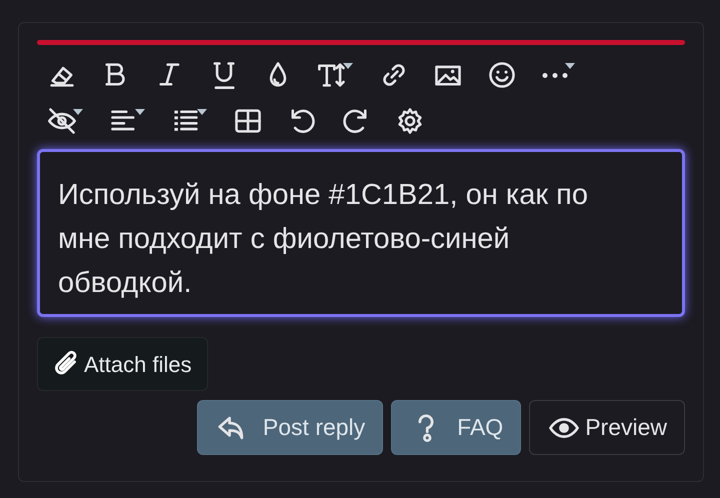  Describe the element at coordinates (62, 121) in the screenshot. I see `eye-slash-icon` at that location.